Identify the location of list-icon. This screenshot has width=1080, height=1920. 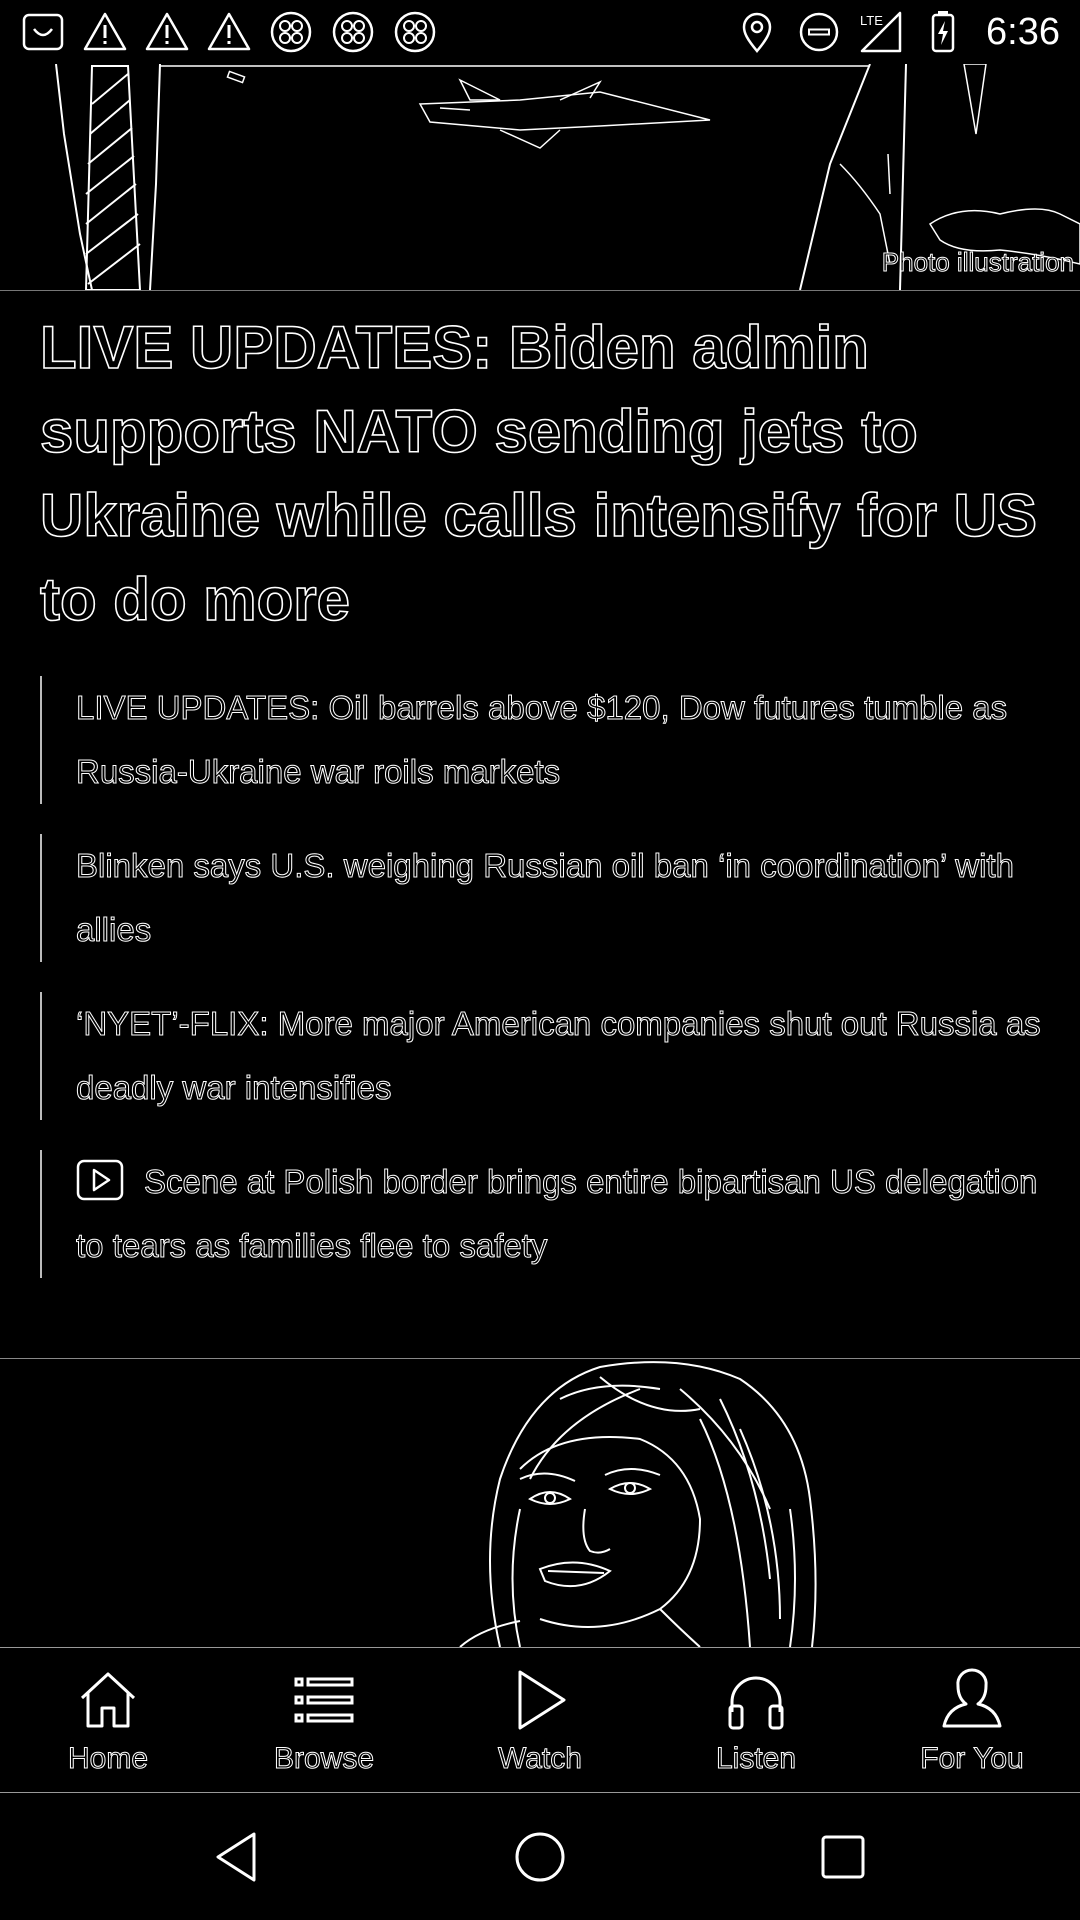
(324, 1700).